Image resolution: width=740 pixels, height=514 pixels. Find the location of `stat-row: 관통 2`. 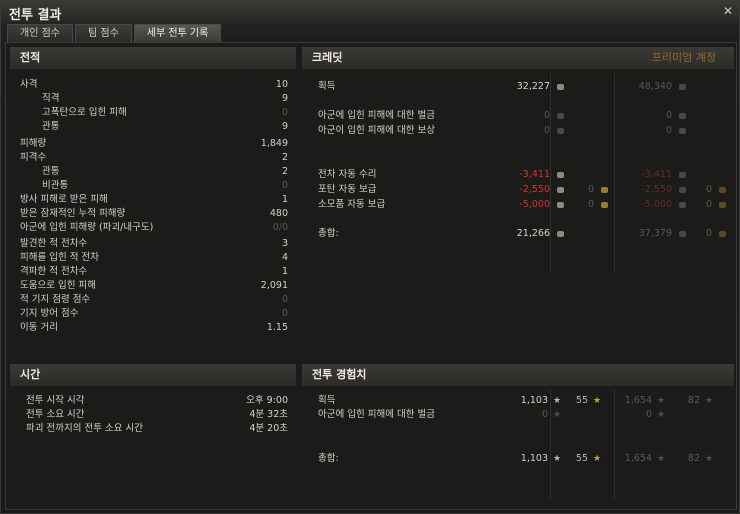

stat-row: 관통 2 is located at coordinates (154, 172).